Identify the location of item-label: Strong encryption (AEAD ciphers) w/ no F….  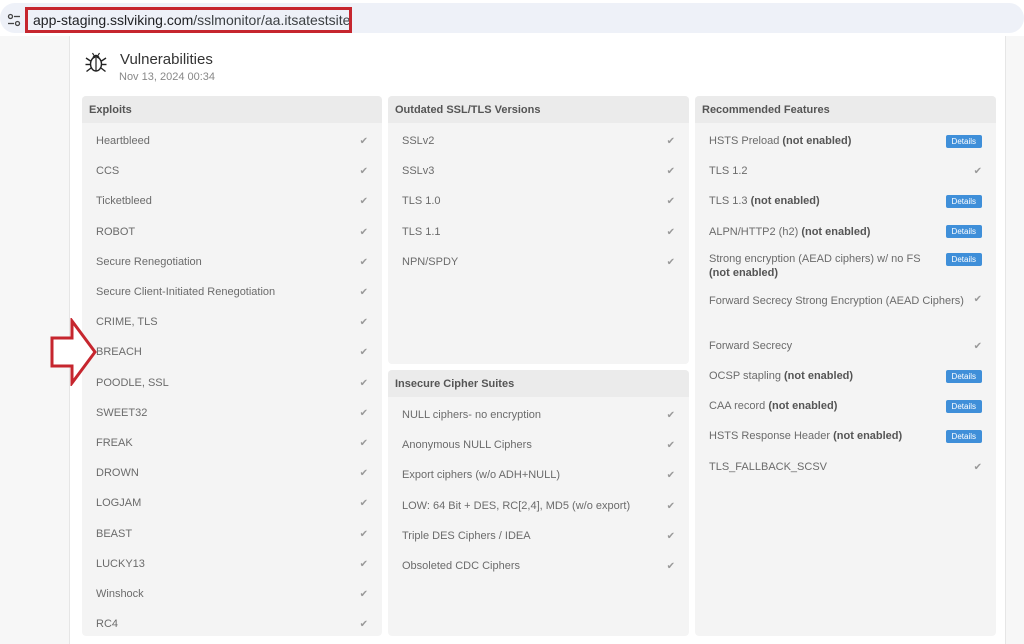
(823, 266).